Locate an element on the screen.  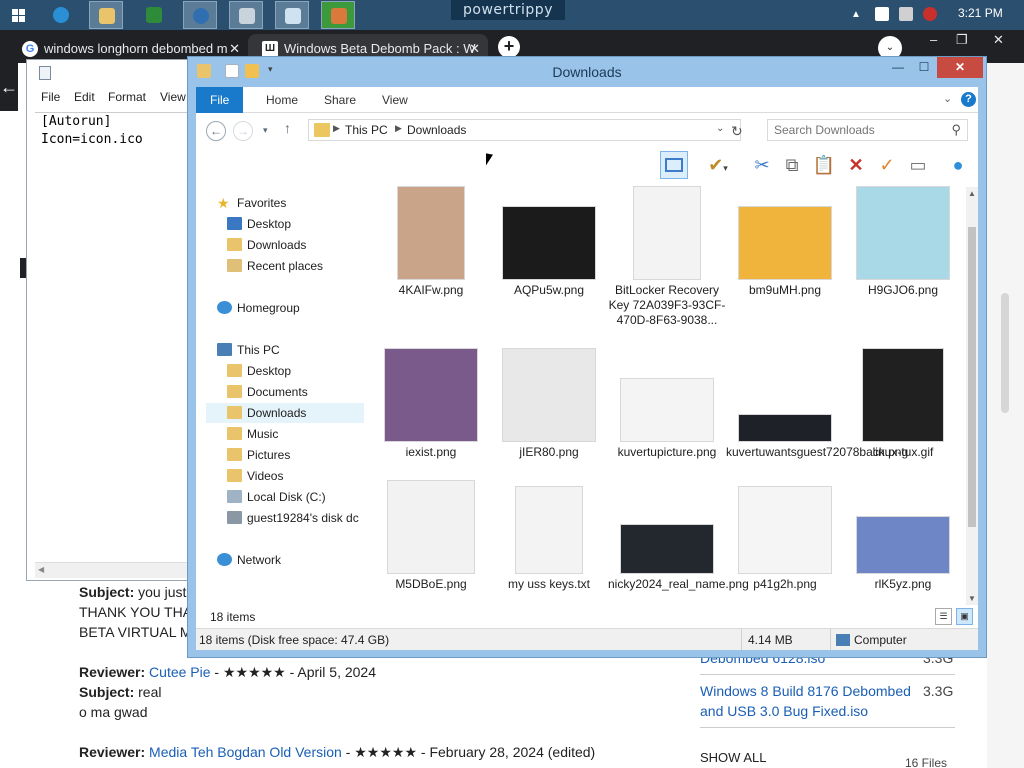
browser-minimize-button: – is located at coordinates (933, 39).